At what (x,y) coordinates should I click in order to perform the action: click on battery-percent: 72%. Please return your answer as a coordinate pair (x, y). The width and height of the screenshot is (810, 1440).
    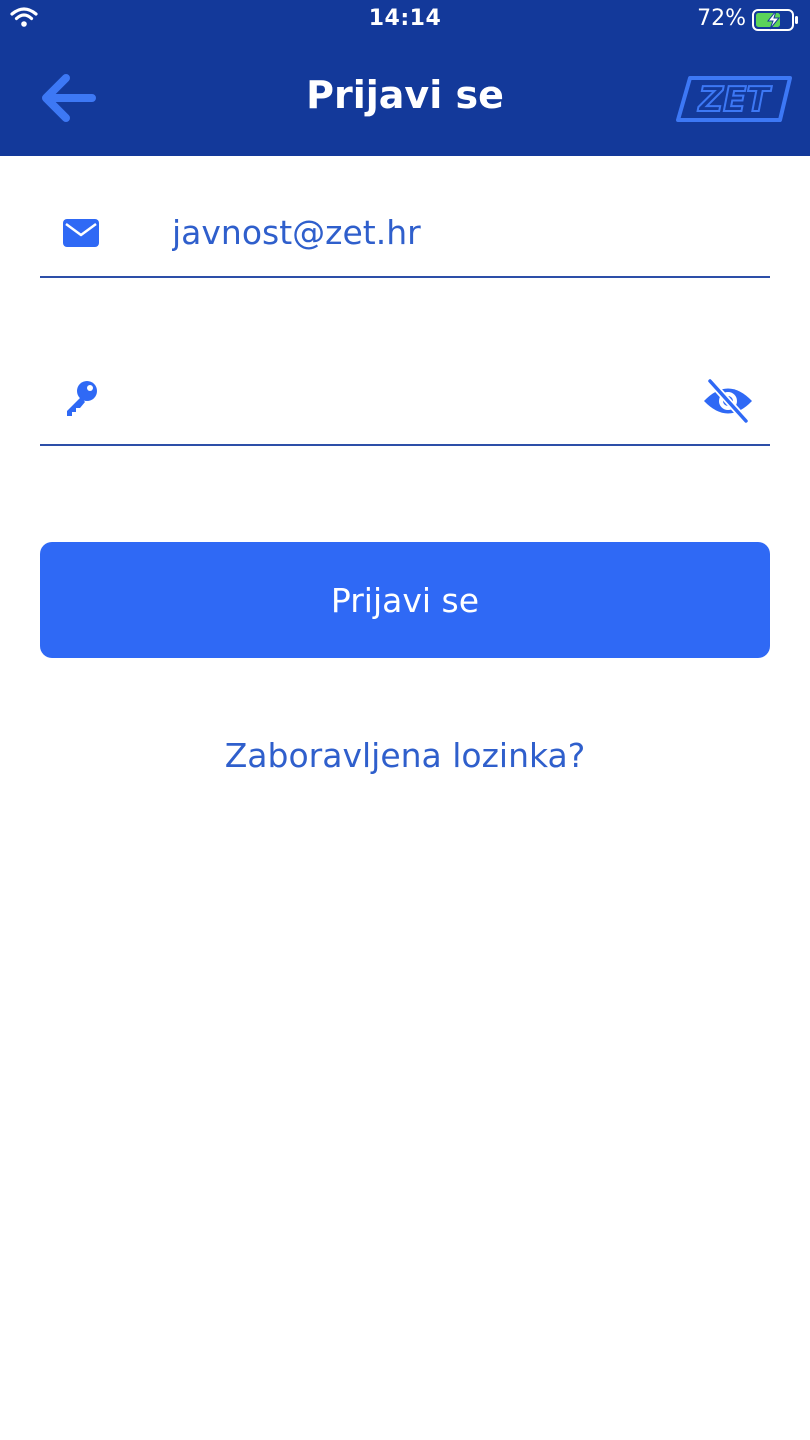
    Looking at the image, I should click on (721, 18).